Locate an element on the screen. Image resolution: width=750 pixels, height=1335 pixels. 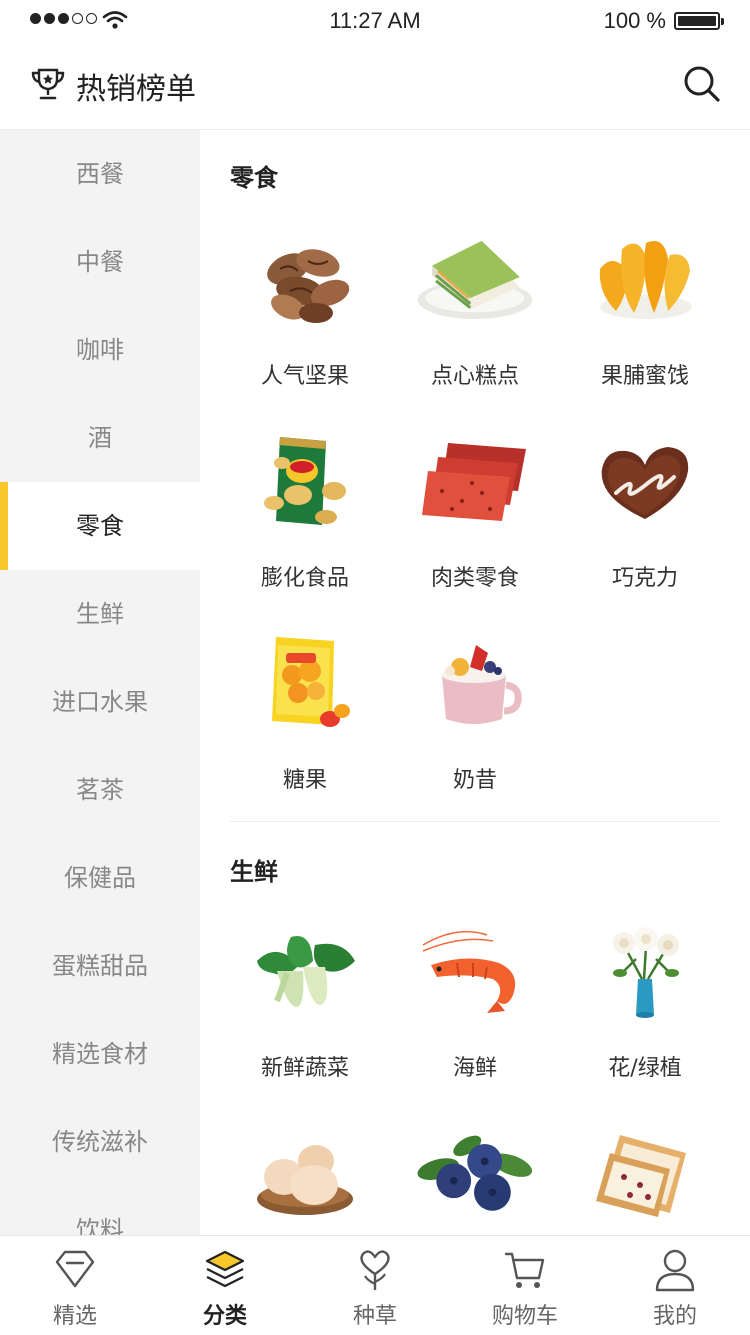
sidebar-item-coffee: 咖啡 is located at coordinates (100, 350).